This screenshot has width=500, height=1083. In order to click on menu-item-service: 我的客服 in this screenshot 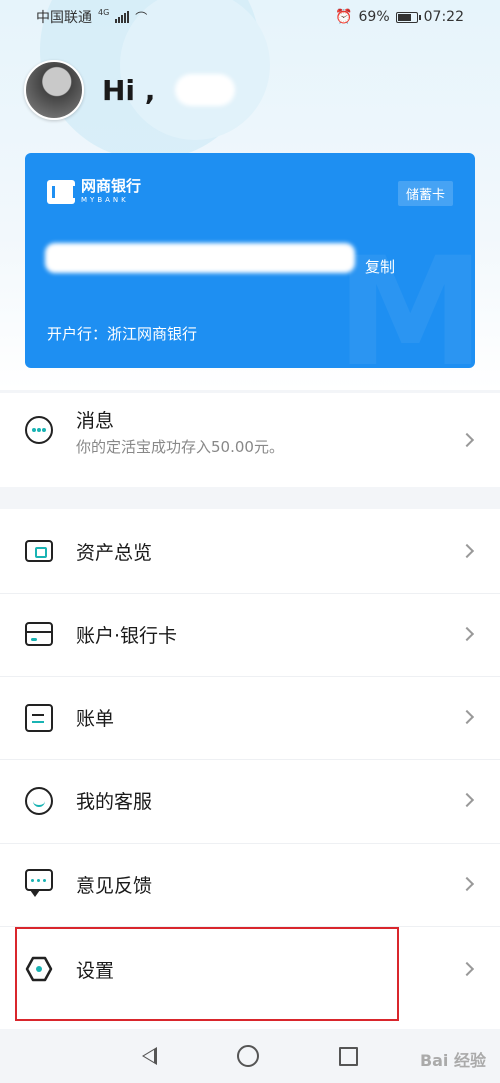, I will do `click(250, 801)`.